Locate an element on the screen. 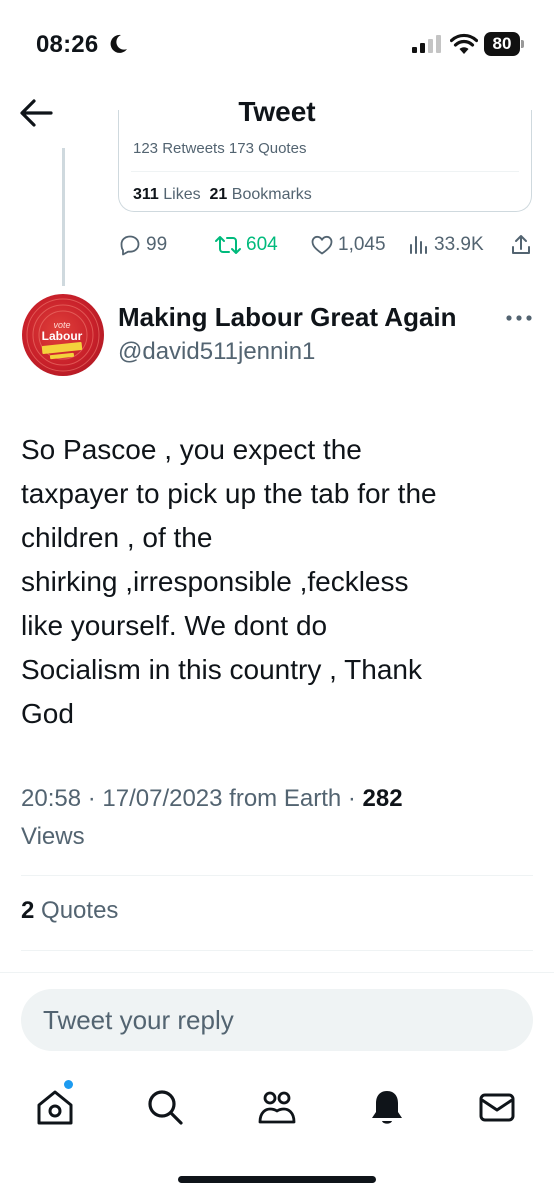 The width and height of the screenshot is (554, 1200). wifi-icon is located at coordinates (464, 43).